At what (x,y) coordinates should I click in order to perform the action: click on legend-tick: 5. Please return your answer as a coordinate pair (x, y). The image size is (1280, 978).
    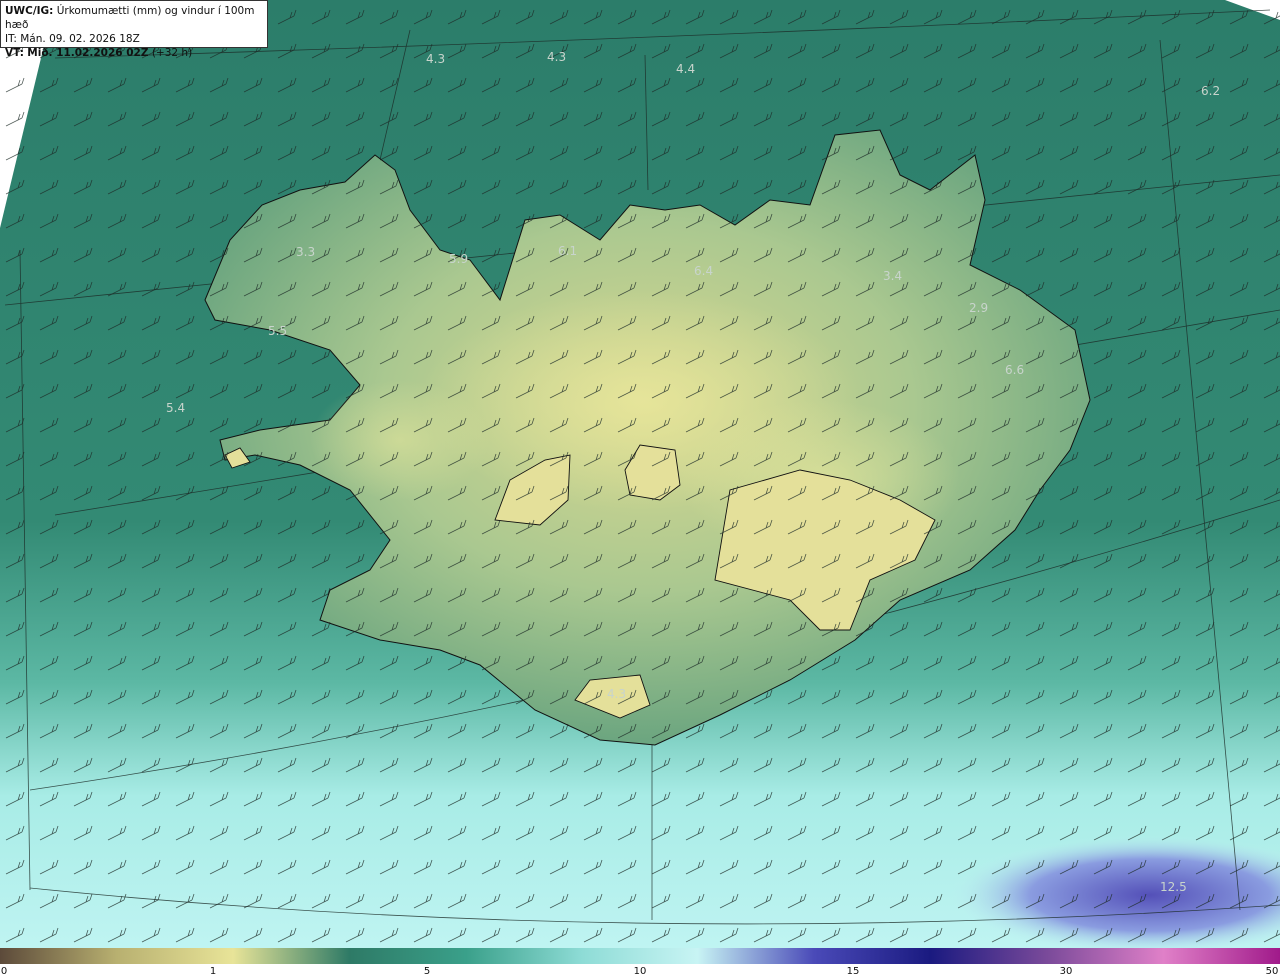
    Looking at the image, I should click on (427, 971).